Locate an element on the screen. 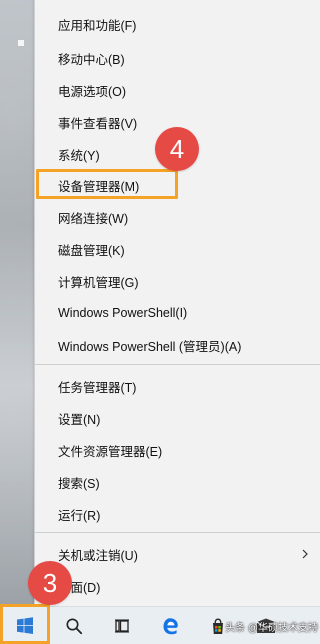 This screenshot has width=320, height=644. menu-item-powershell-admin: Windows PowerShell (管理员)(A) is located at coordinates (177, 345).